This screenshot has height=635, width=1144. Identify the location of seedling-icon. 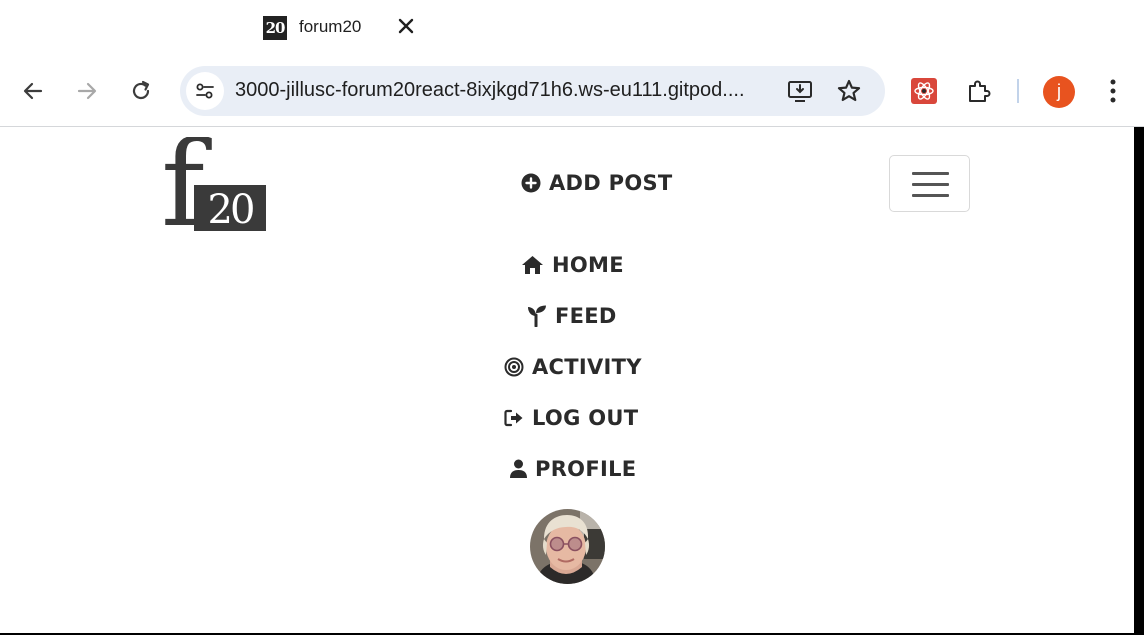
(537, 316).